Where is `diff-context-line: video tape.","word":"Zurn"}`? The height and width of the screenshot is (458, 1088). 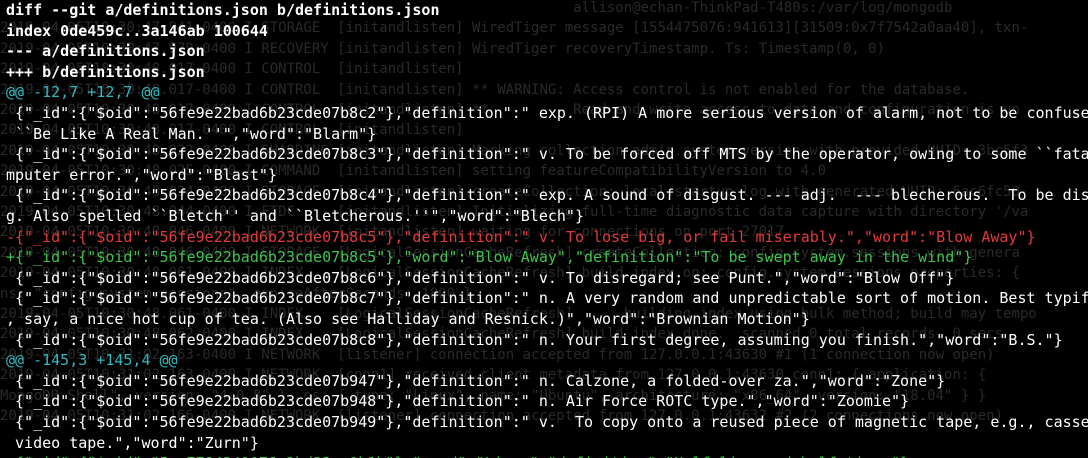
diff-context-line: video tape.","word":"Zurn"} is located at coordinates (132, 442).